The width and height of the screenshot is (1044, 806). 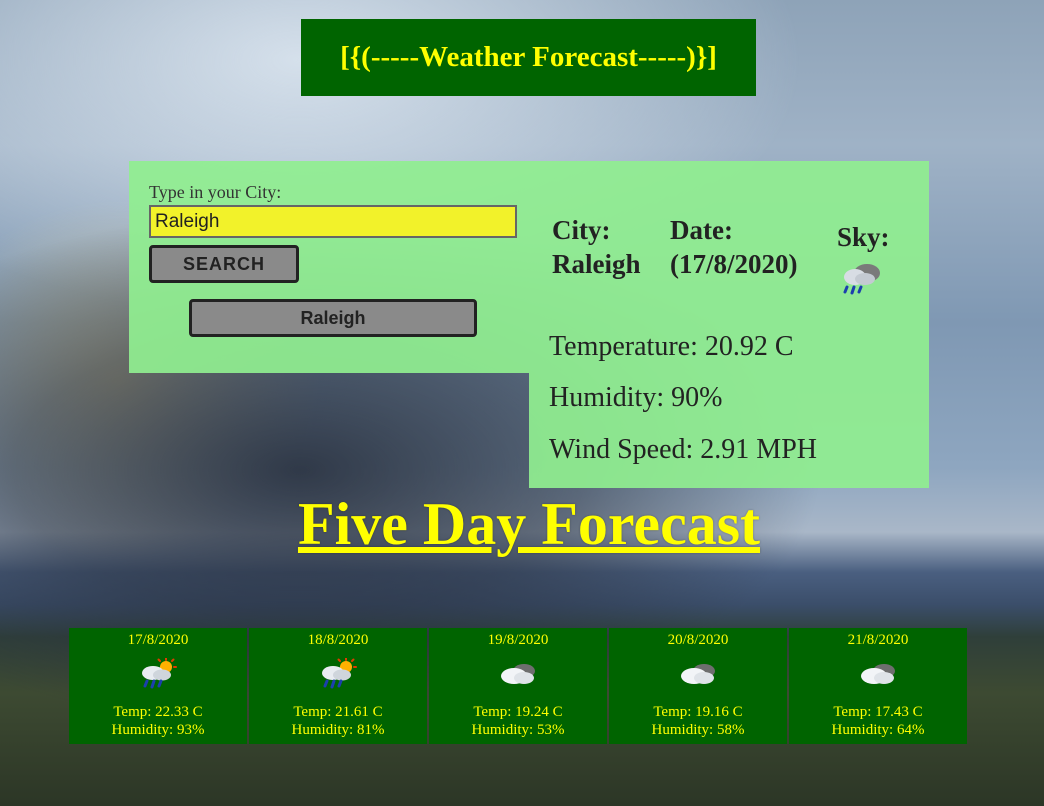 What do you see at coordinates (529, 524) in the screenshot?
I see `five-day-forecast-title: Five Day Forecast` at bounding box center [529, 524].